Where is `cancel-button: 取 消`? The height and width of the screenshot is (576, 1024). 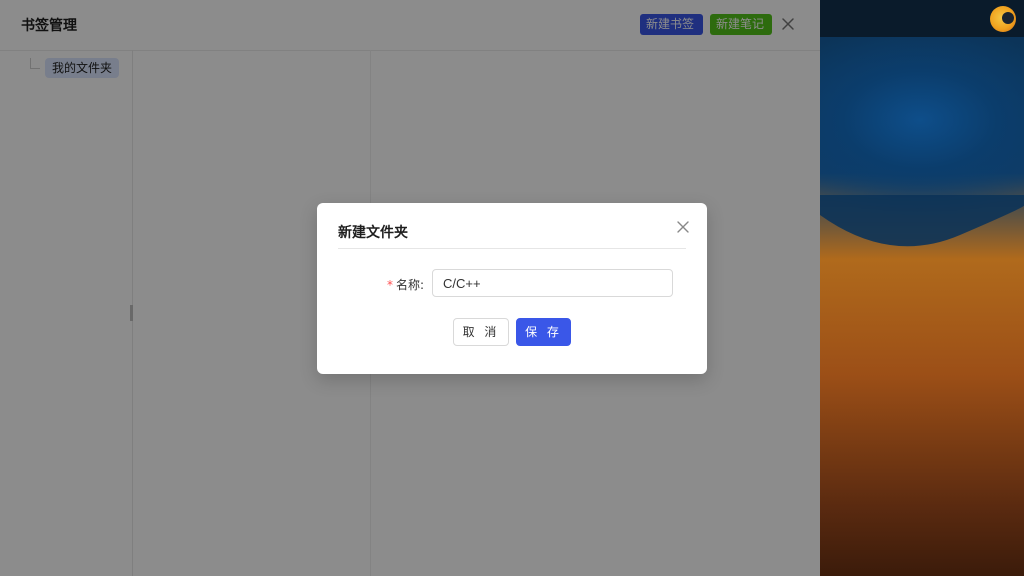 cancel-button: 取 消 is located at coordinates (481, 332).